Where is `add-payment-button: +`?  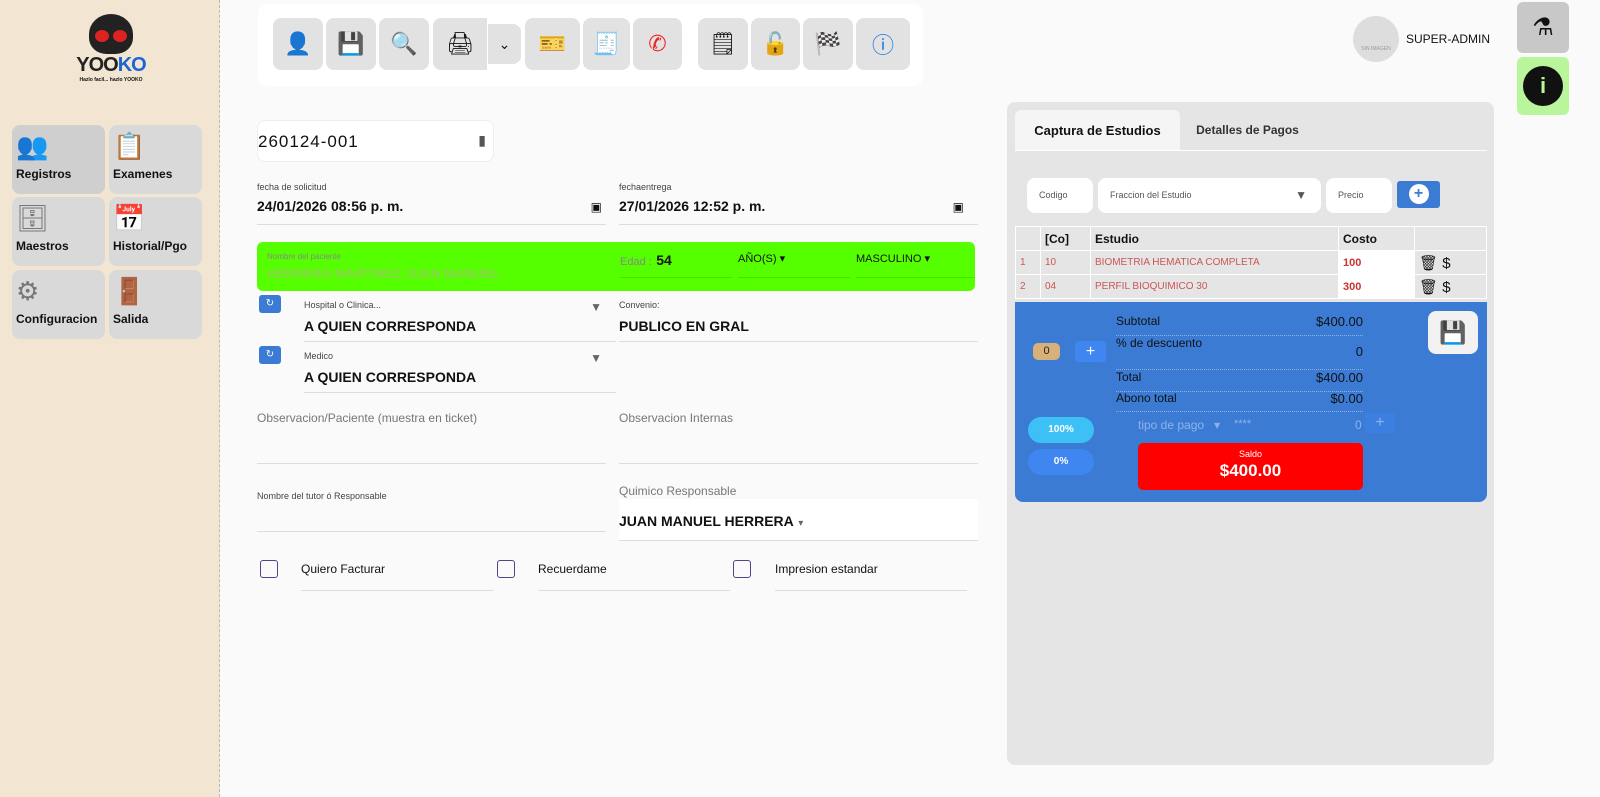
add-payment-button: + is located at coordinates (1380, 423).